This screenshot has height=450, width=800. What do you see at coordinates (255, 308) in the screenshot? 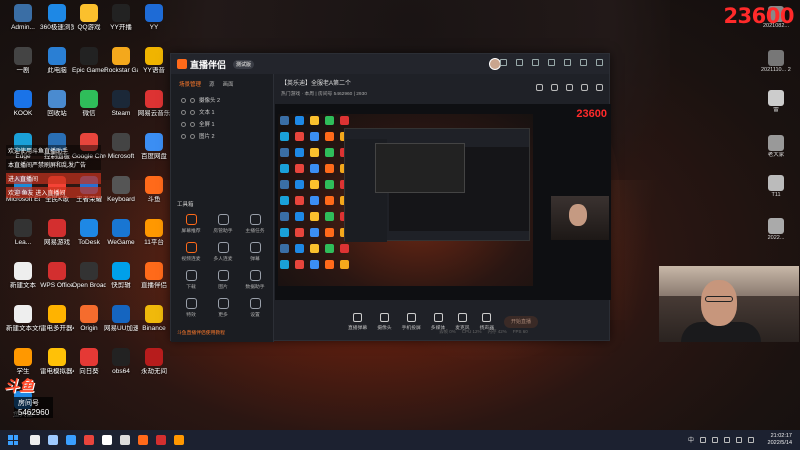
I see `toolbox-item: 设置` at bounding box center [255, 308].